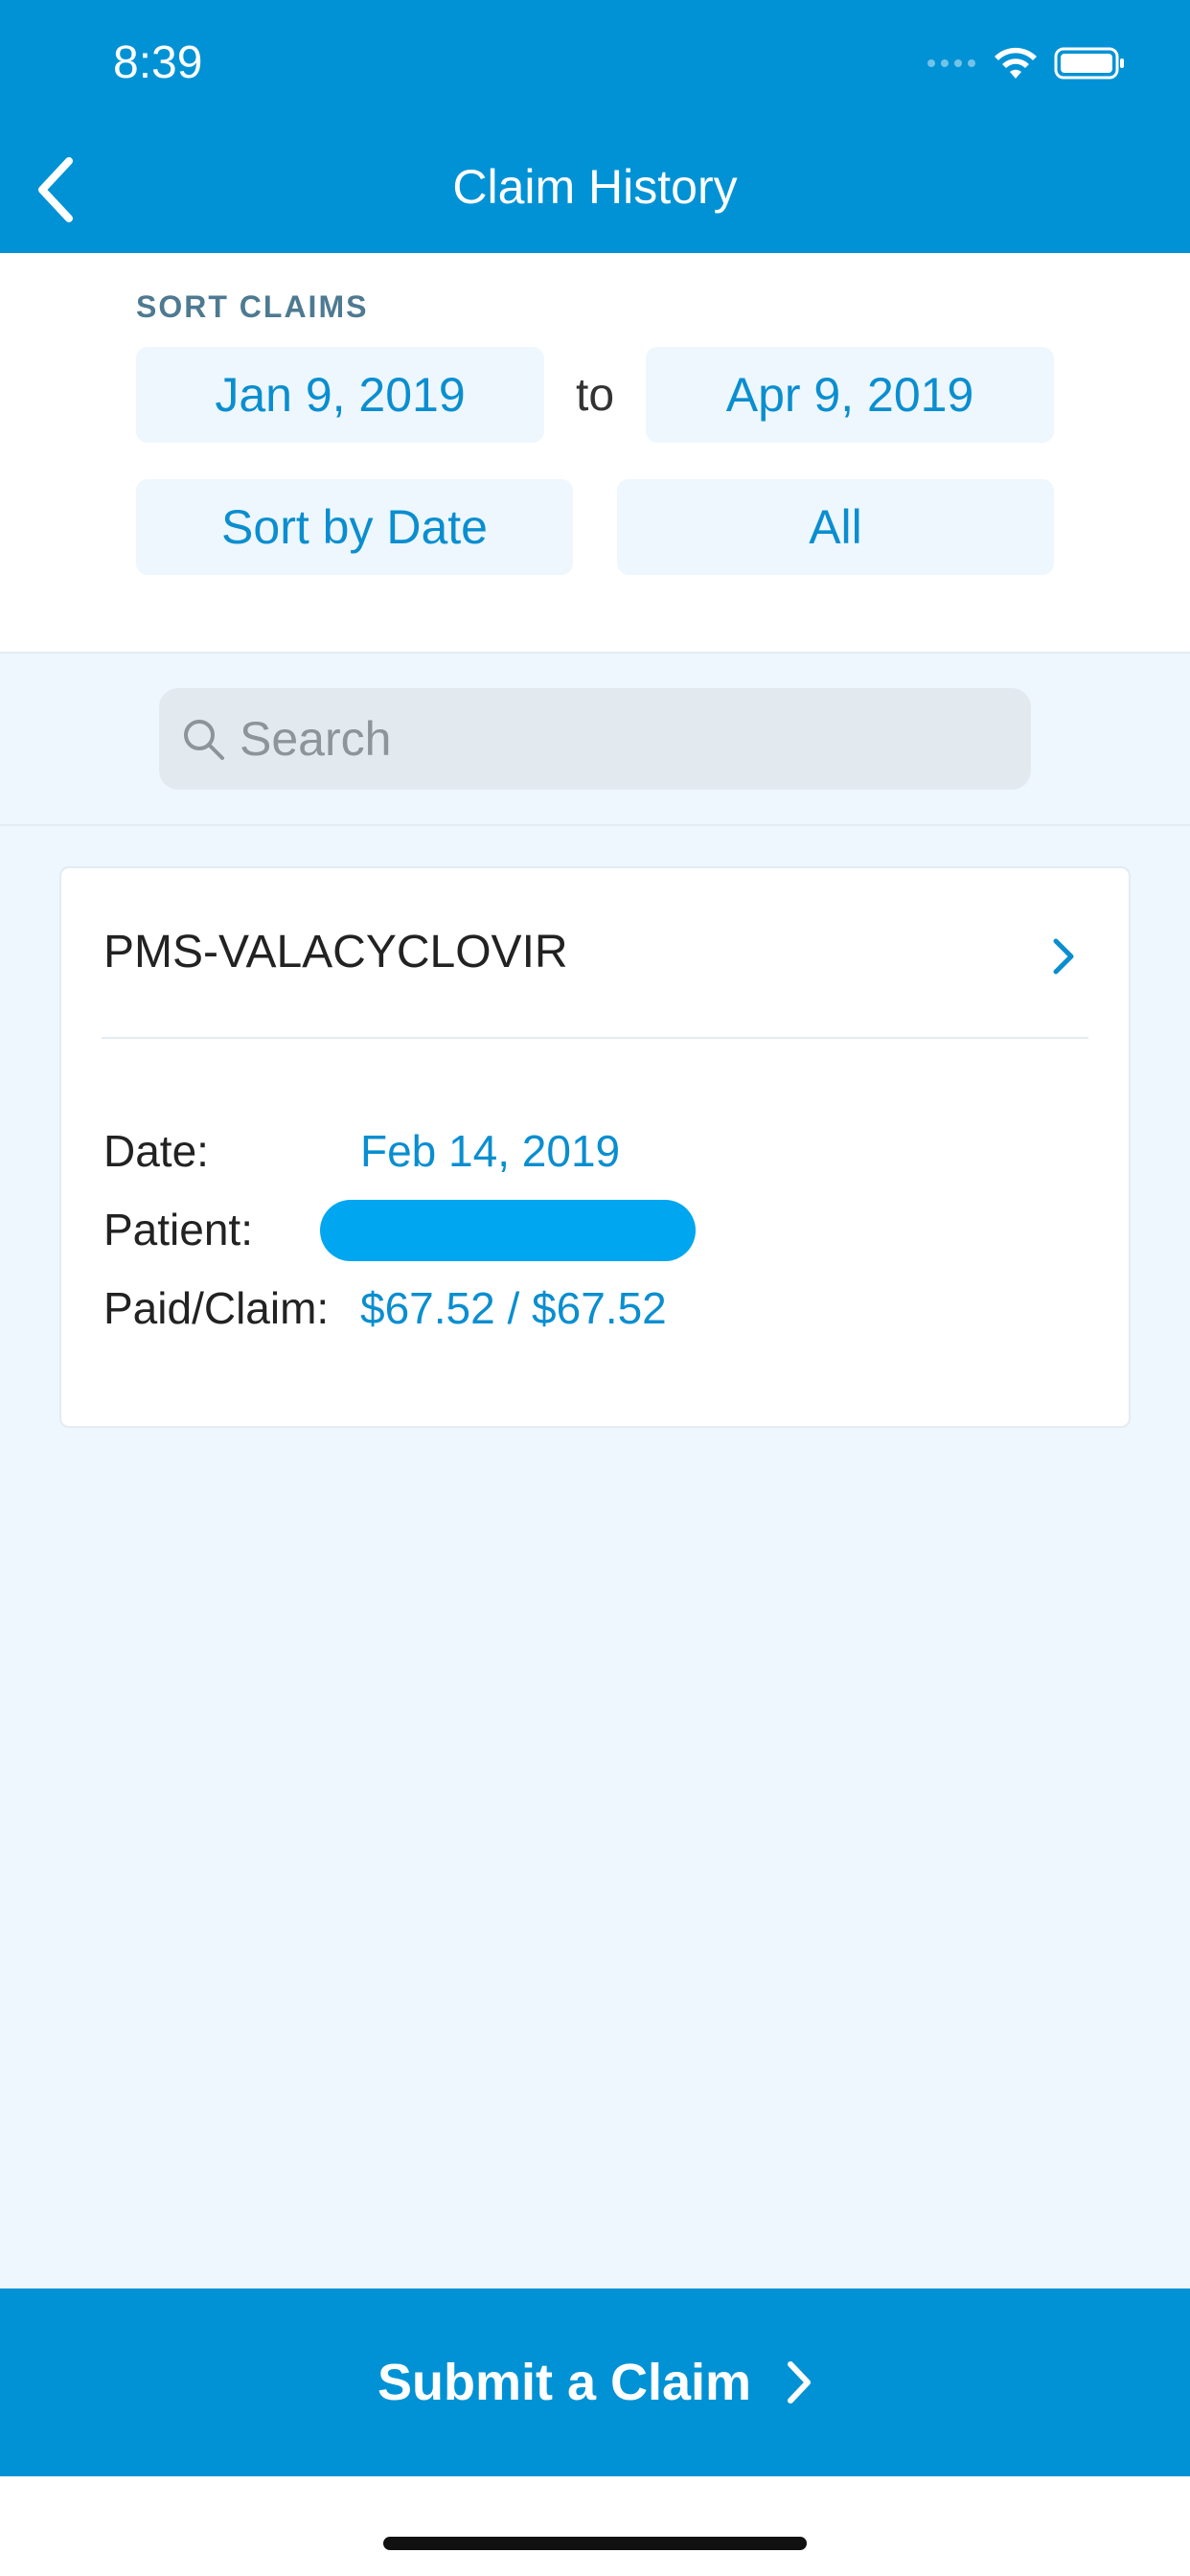 The height and width of the screenshot is (2576, 1190). What do you see at coordinates (951, 63) in the screenshot?
I see `cellular-signal-icon` at bounding box center [951, 63].